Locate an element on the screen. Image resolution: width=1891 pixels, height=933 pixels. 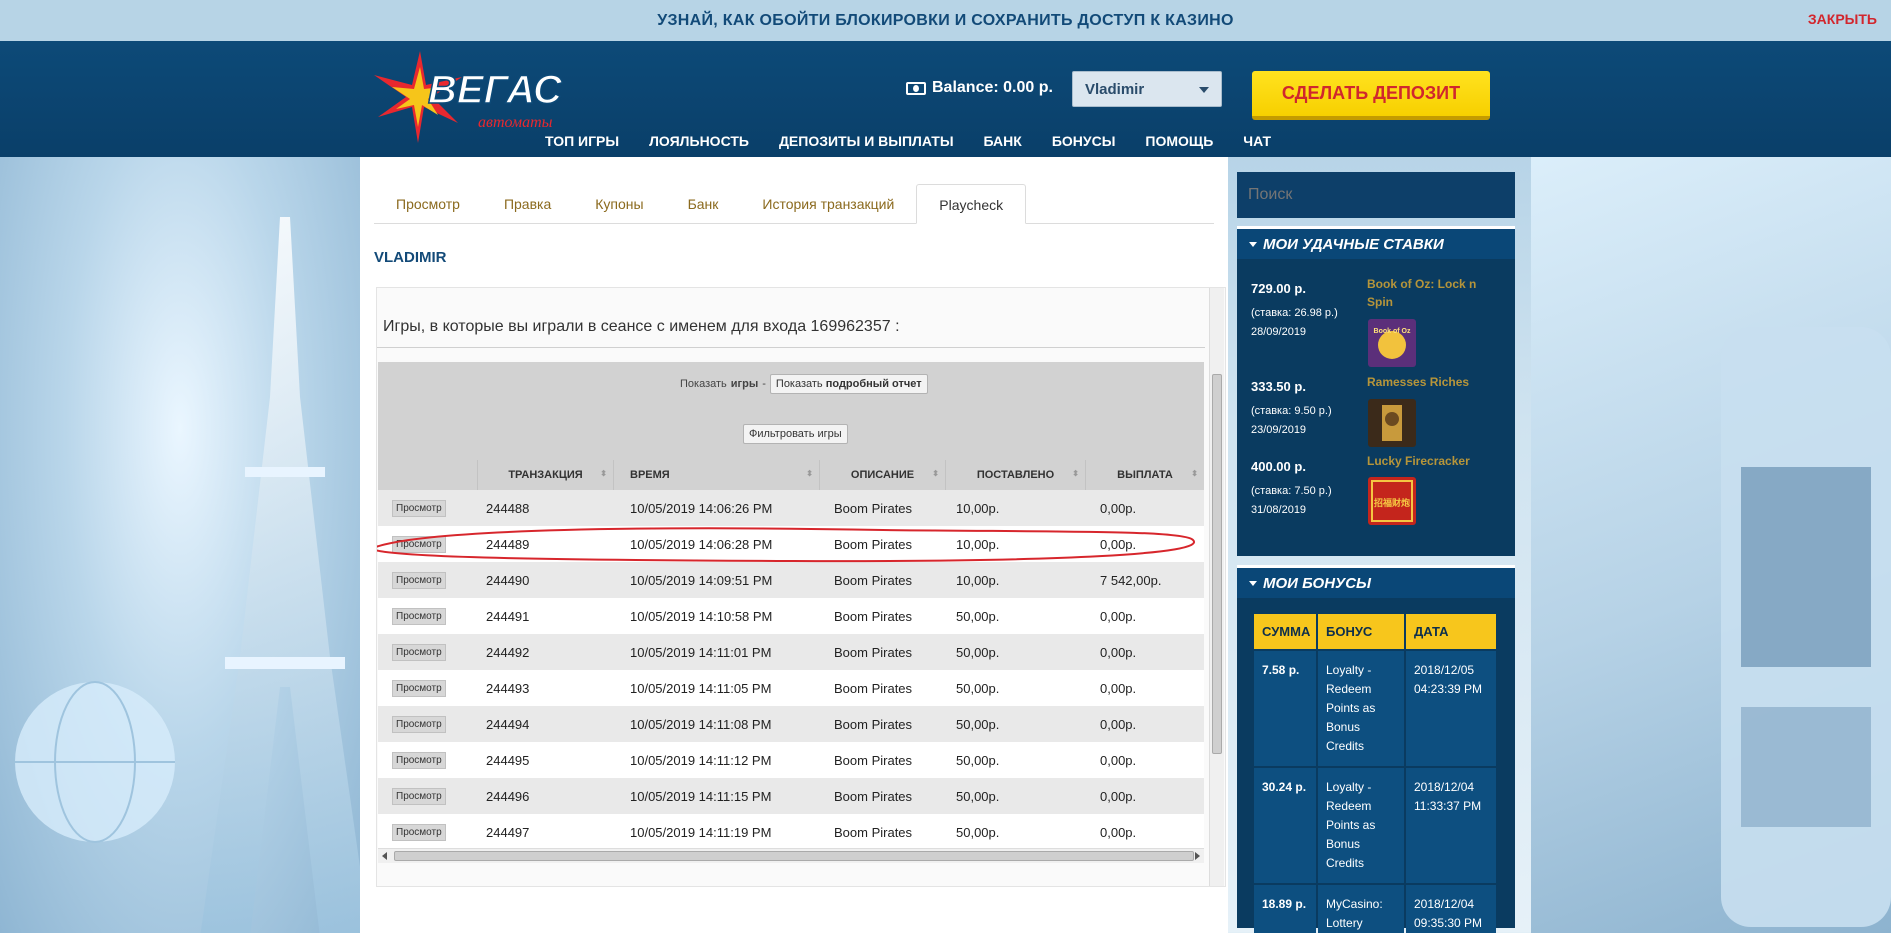
scroll-right-icon is located at coordinates (1197, 856).